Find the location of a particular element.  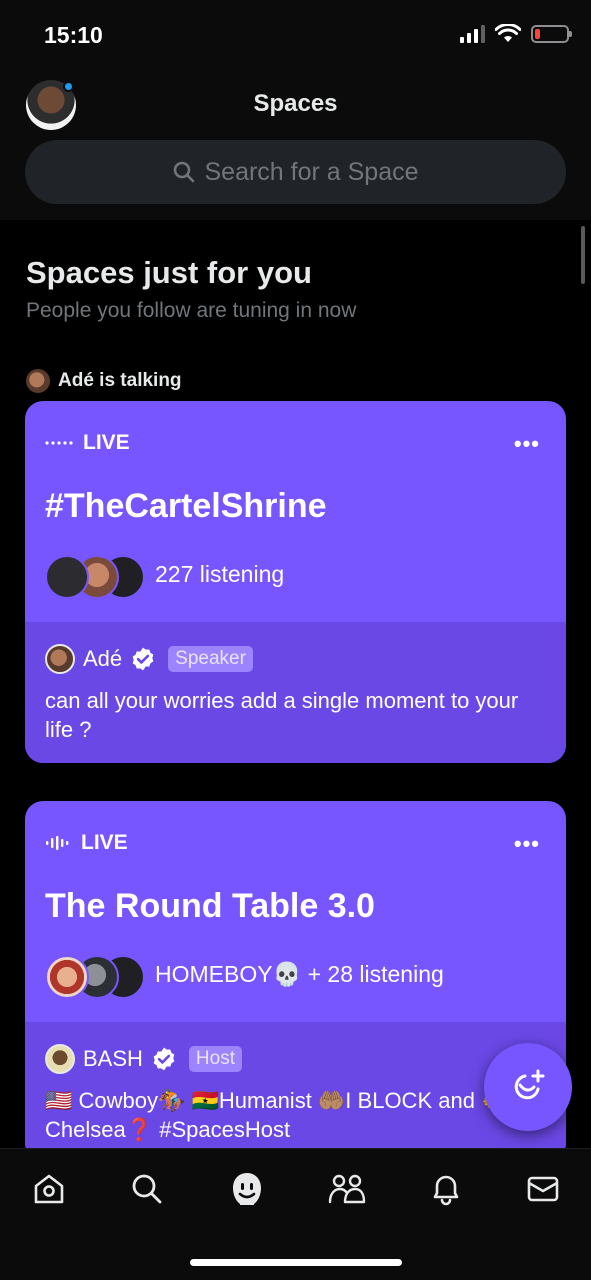

listening-count: HOMEBOY💀 + 28 listening is located at coordinates (299, 974).